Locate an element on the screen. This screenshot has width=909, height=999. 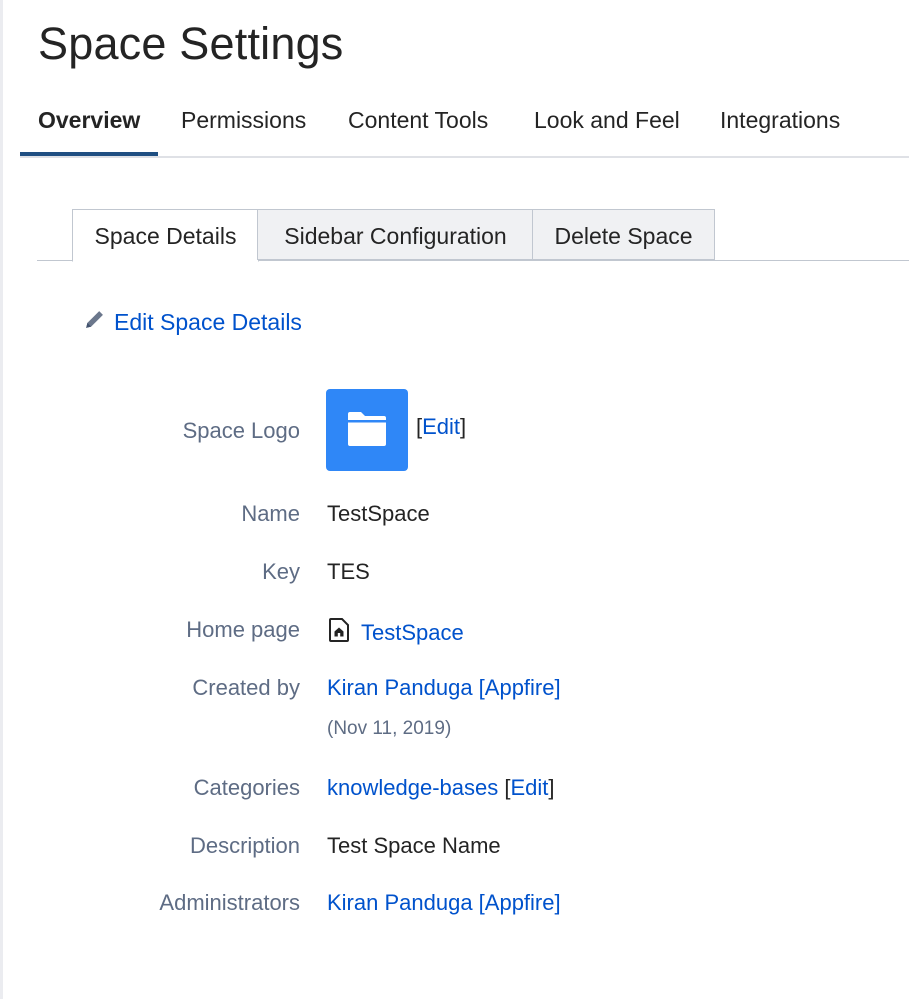
space-logo-label: Space Logo is located at coordinates (241, 430).